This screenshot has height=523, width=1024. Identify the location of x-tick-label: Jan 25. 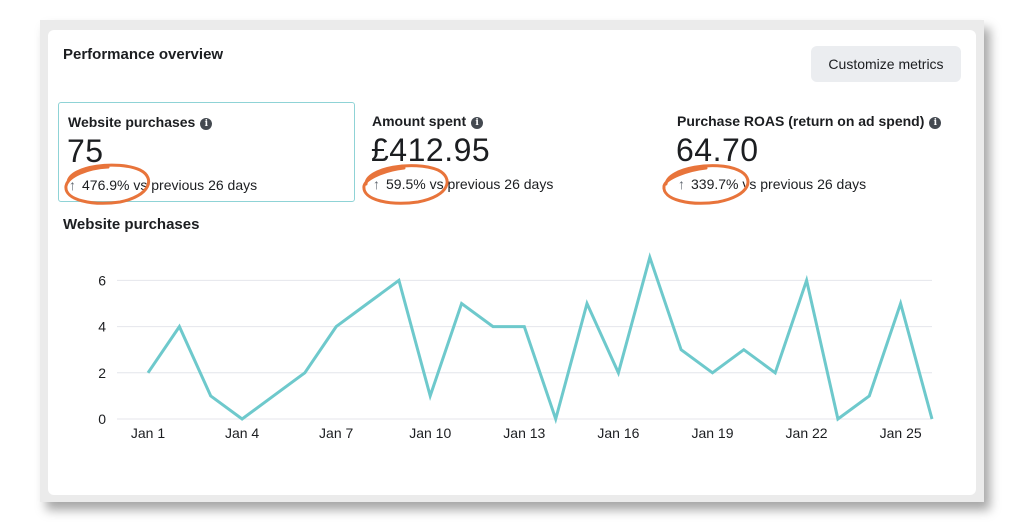
(901, 433).